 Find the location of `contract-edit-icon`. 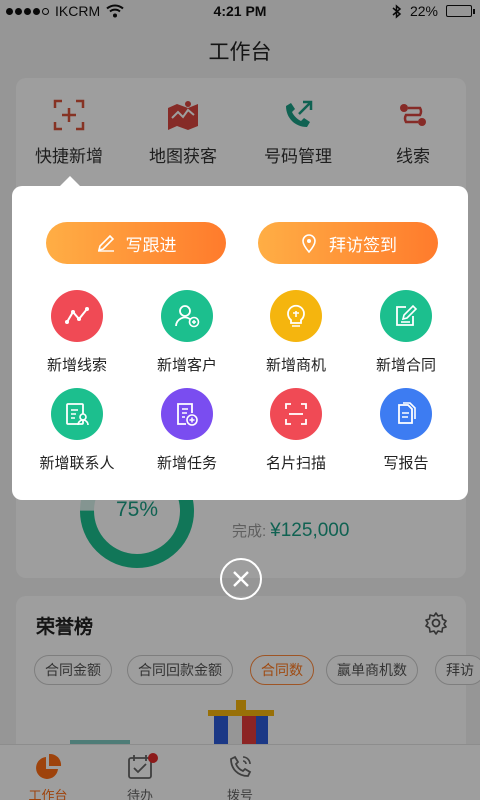

contract-edit-icon is located at coordinates (407, 315).